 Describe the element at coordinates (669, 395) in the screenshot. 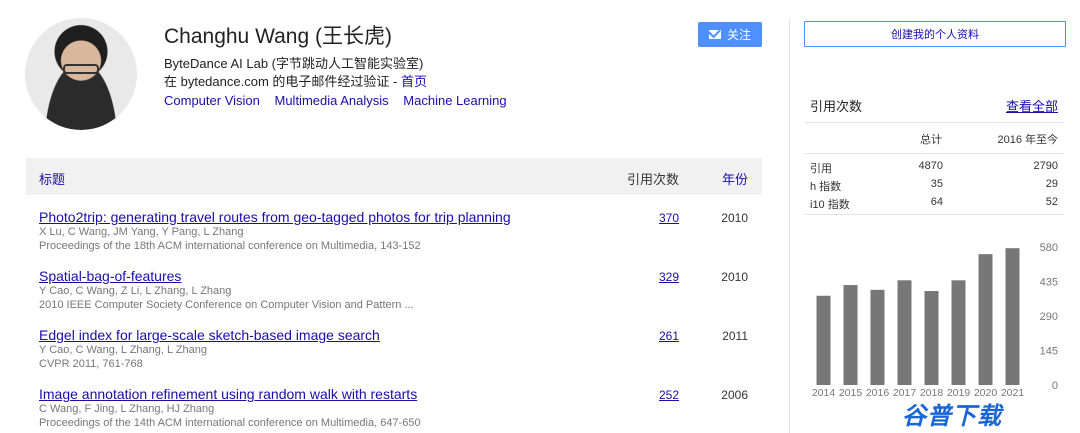

I see `article-cites: 252` at that location.